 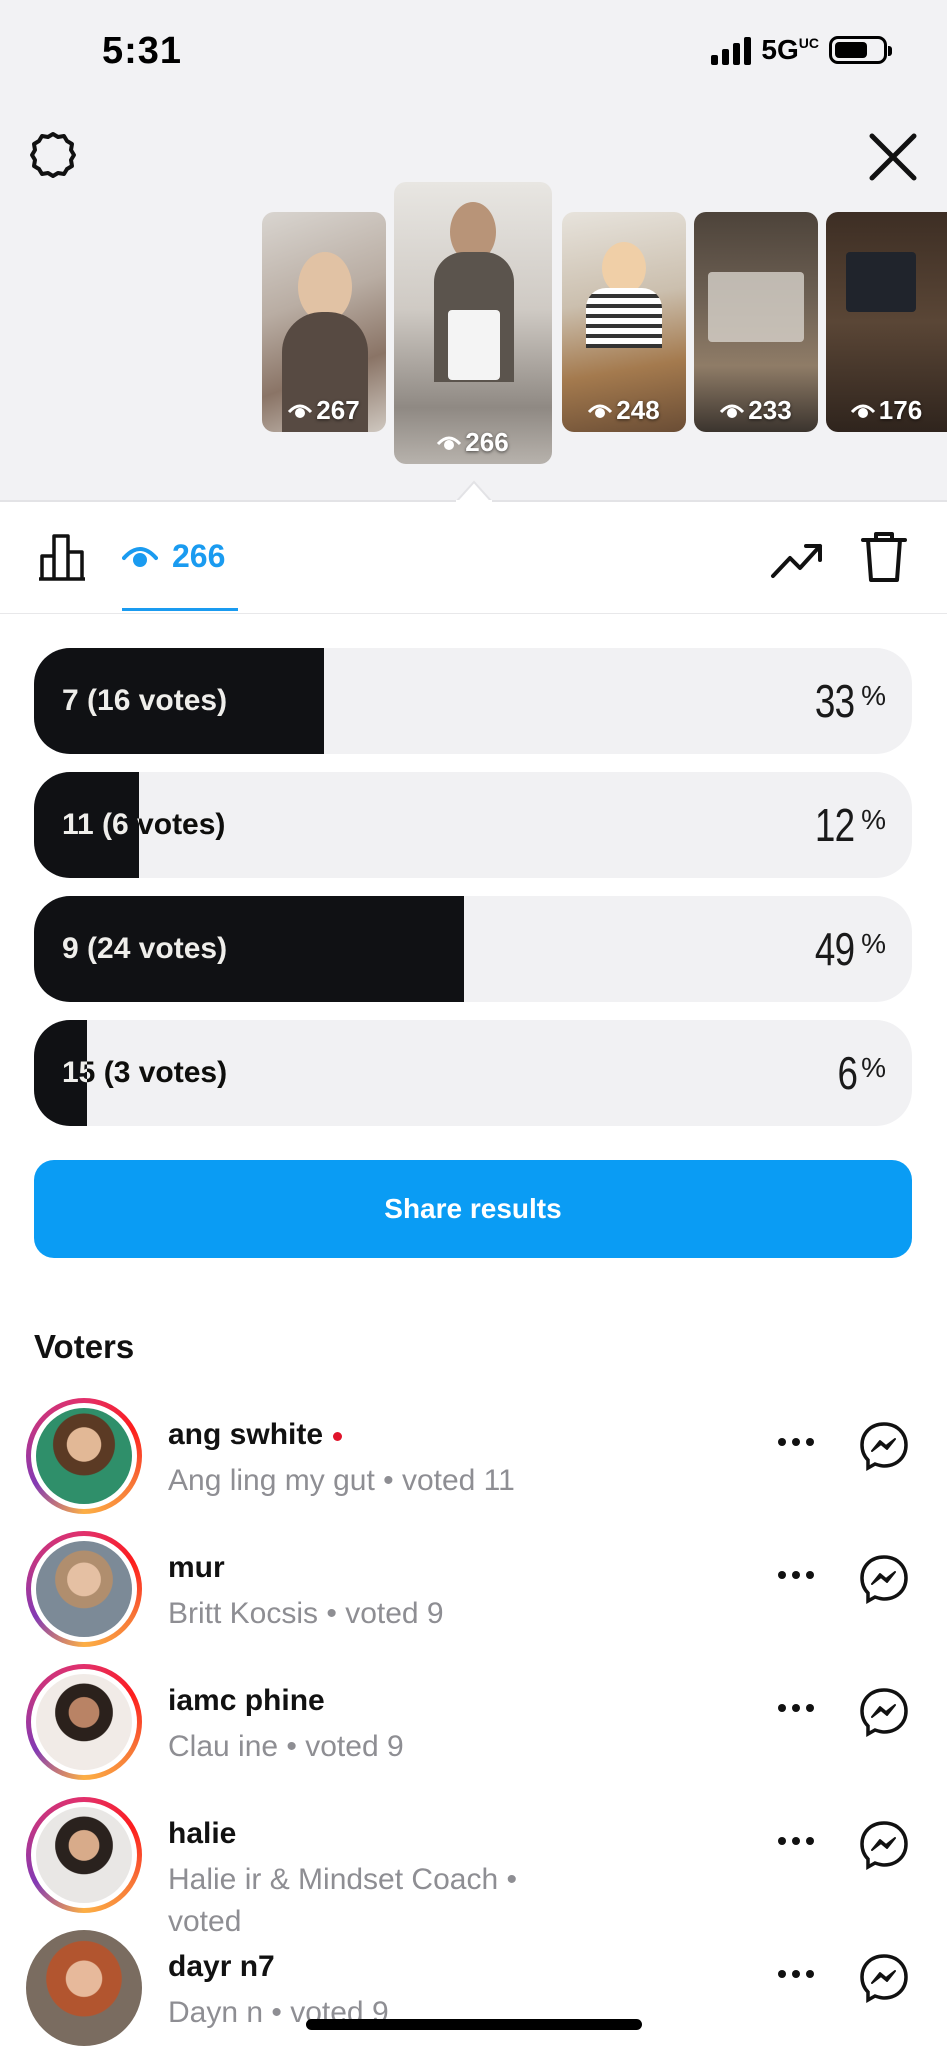 What do you see at coordinates (145, 948) in the screenshot?
I see `poll-option-label: 9 (24 votes)` at bounding box center [145, 948].